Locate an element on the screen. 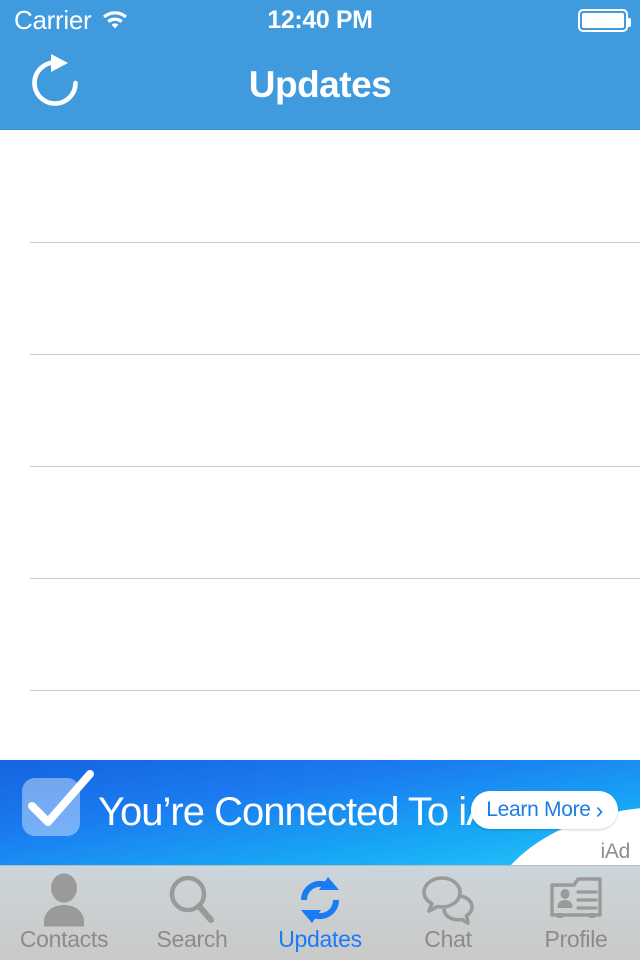  battery-fill is located at coordinates (603, 20).